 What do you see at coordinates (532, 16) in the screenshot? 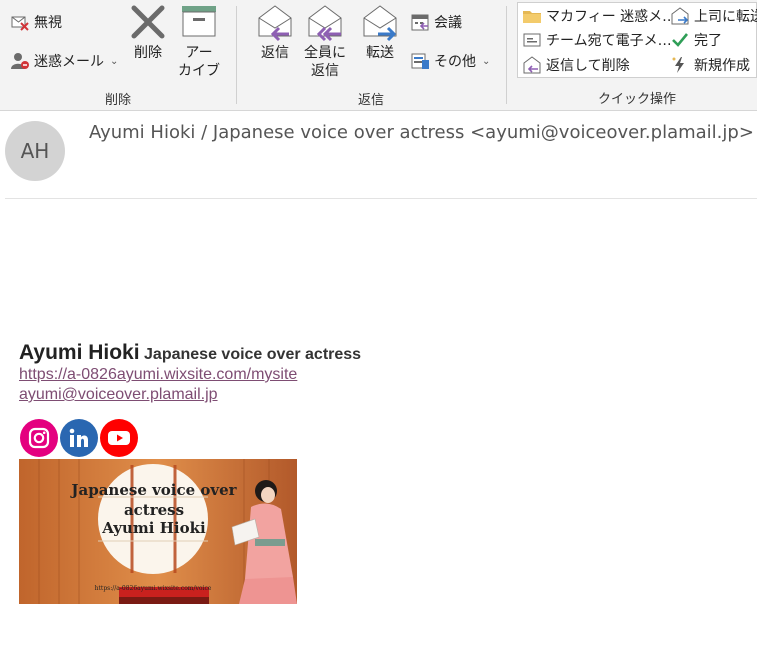
I see `folder-icon` at bounding box center [532, 16].